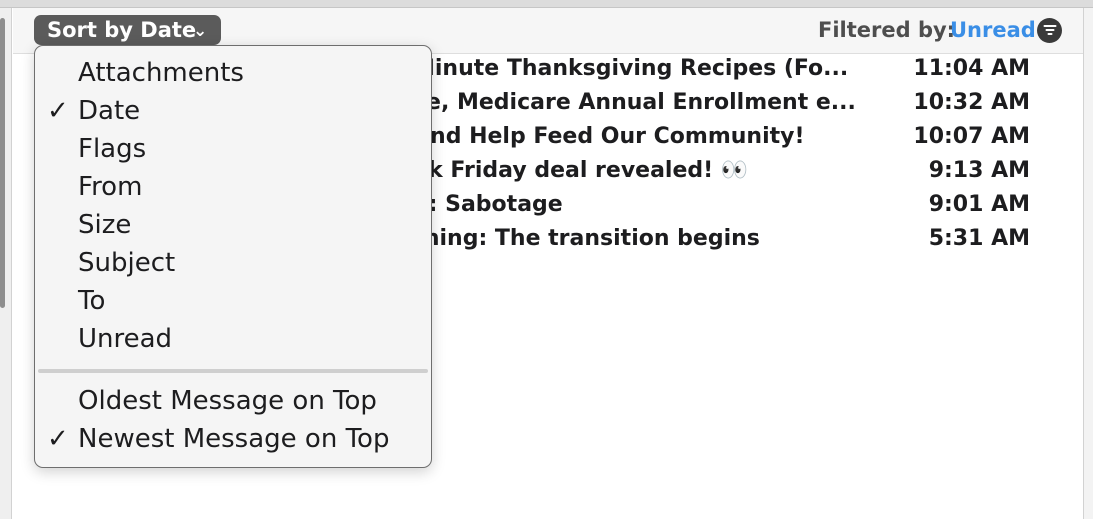 The width and height of the screenshot is (1093, 519). Describe the element at coordinates (92, 301) in the screenshot. I see `menu-item-label: To` at that location.